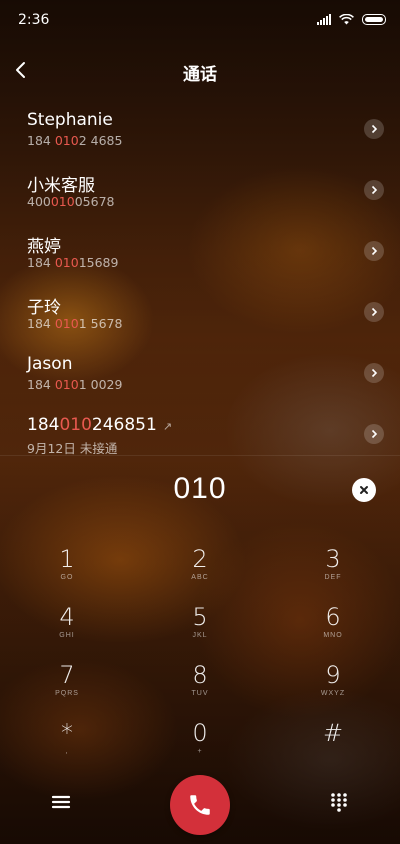 The width and height of the screenshot is (400, 844). Describe the element at coordinates (67, 571) in the screenshot. I see `key-1: 1 GO` at that location.